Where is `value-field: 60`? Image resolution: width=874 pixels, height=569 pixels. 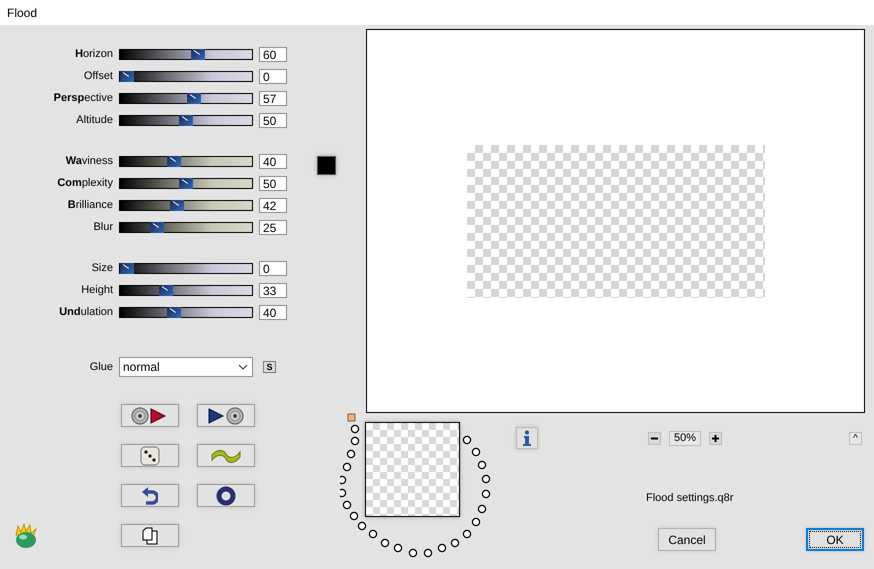
value-field: 60 is located at coordinates (273, 54).